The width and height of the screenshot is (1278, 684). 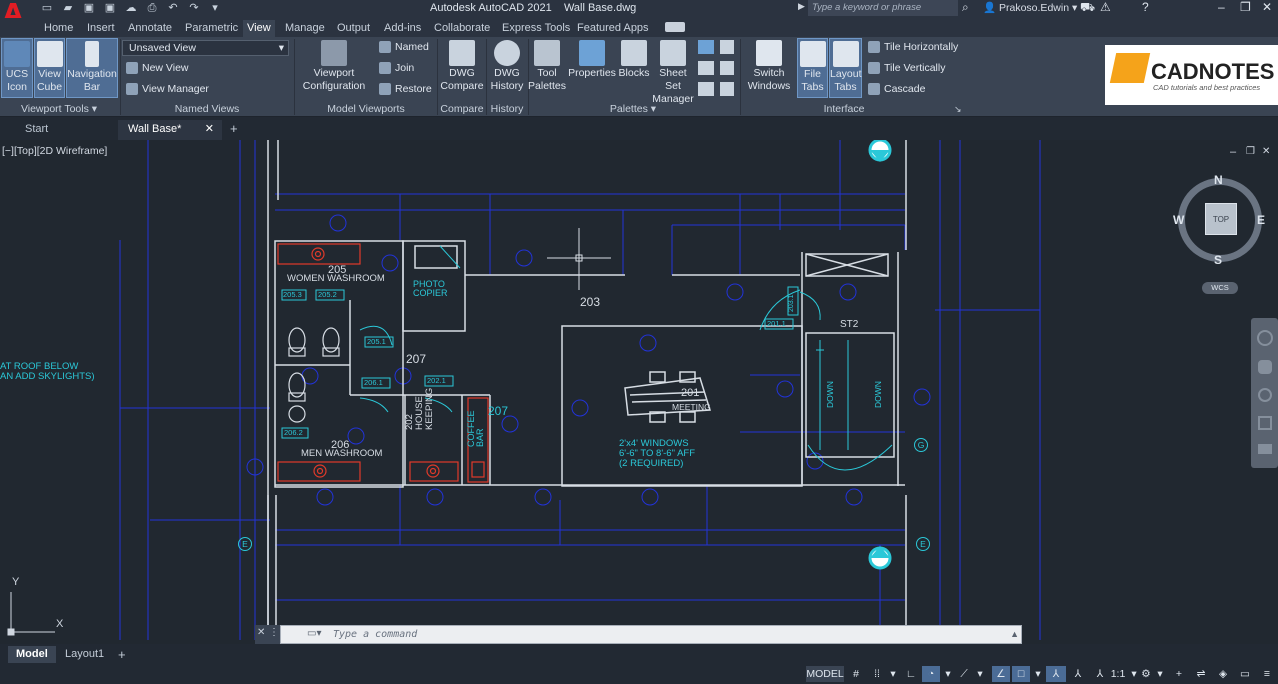 What do you see at coordinates (911, 674) in the screenshot?
I see `ortho-icon: ∟` at bounding box center [911, 674].